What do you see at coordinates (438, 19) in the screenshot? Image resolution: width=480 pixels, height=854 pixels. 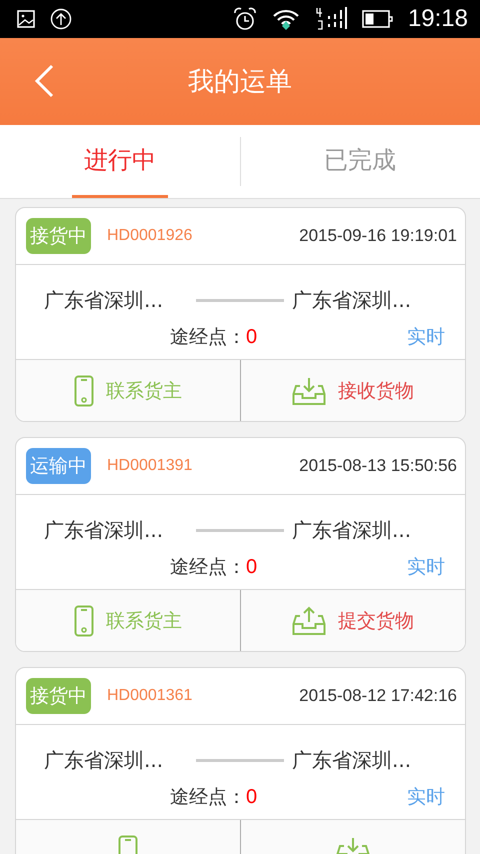 I see `clock-time: 19:18` at bounding box center [438, 19].